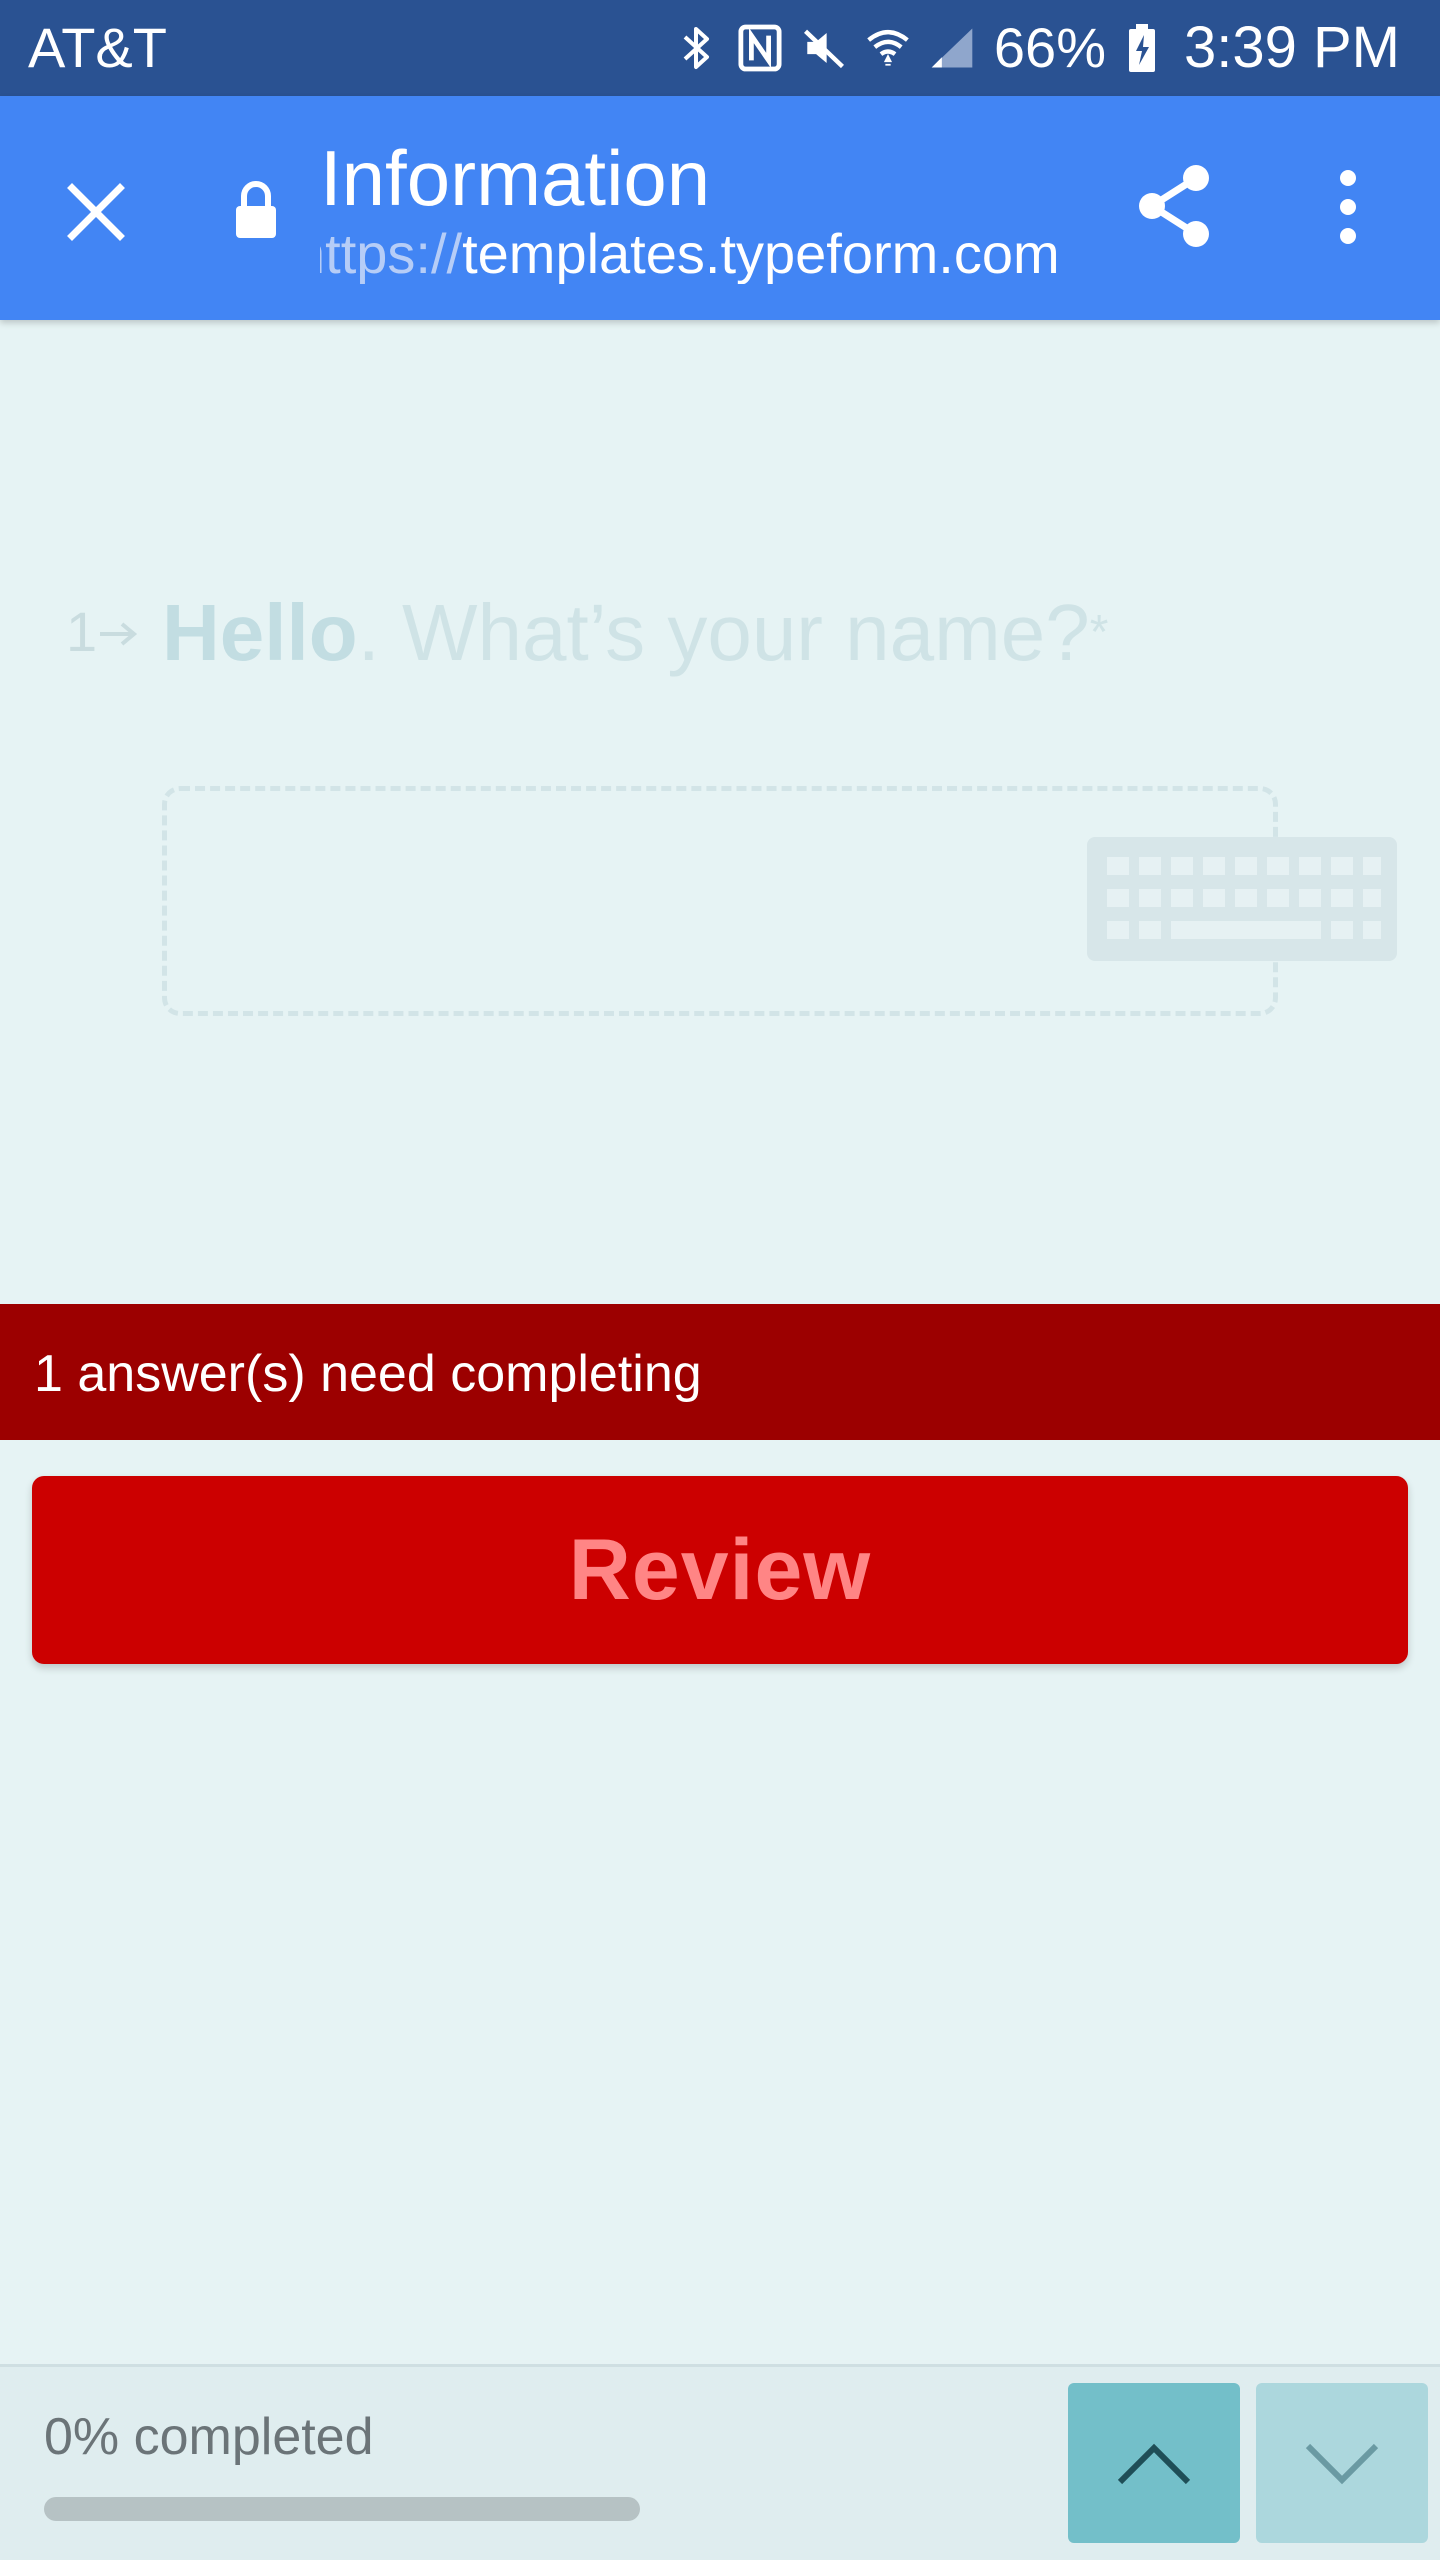  I want to click on battery-charging-icon, so click(1142, 48).